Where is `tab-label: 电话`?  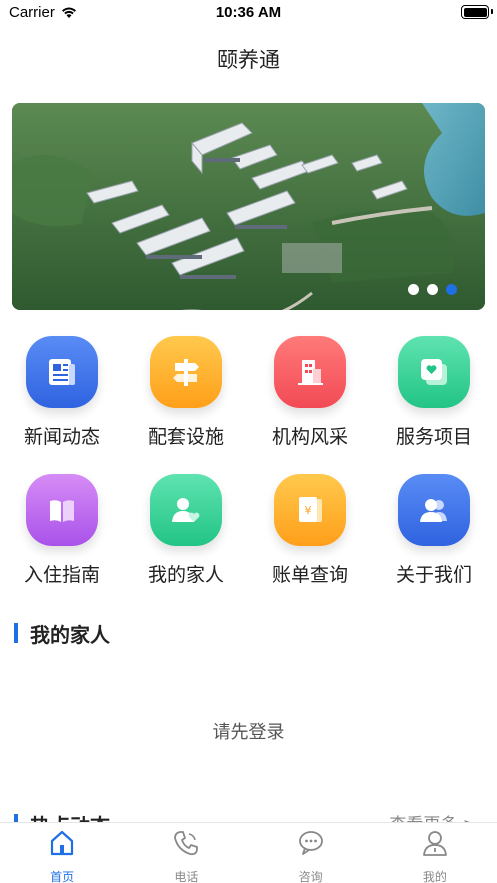
tab-label: 电话 is located at coordinates (186, 876).